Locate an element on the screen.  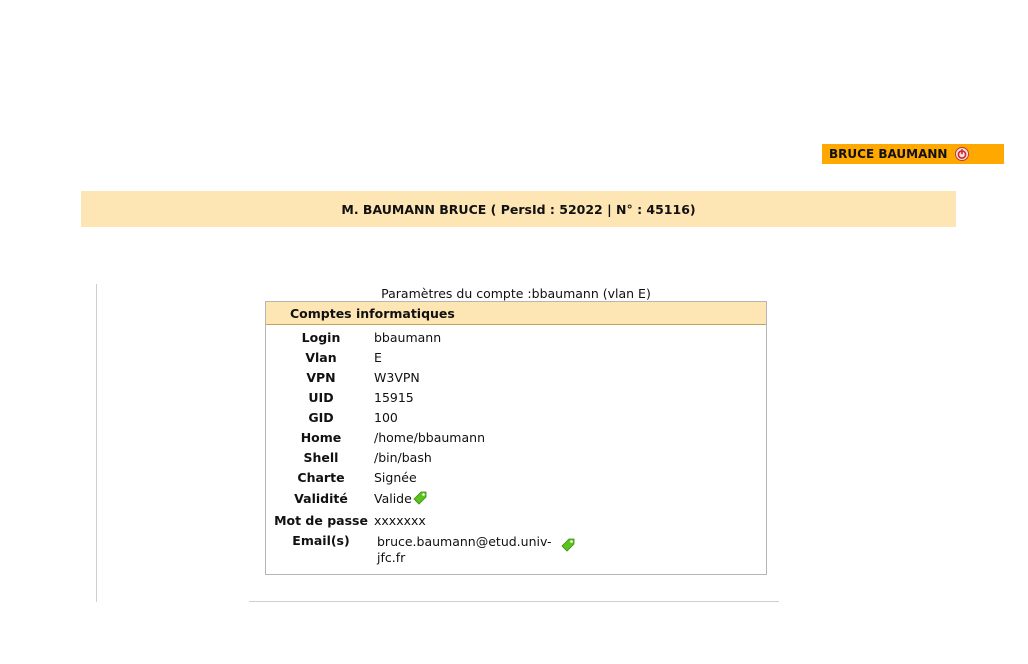
user-badge: BRUCE BAUMANN is located at coordinates (913, 154).